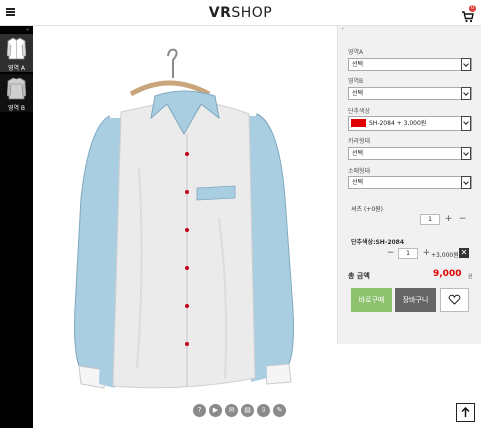 Image resolution: width=481 pixels, height=428 pixels. I want to click on color-swatch, so click(358, 122).